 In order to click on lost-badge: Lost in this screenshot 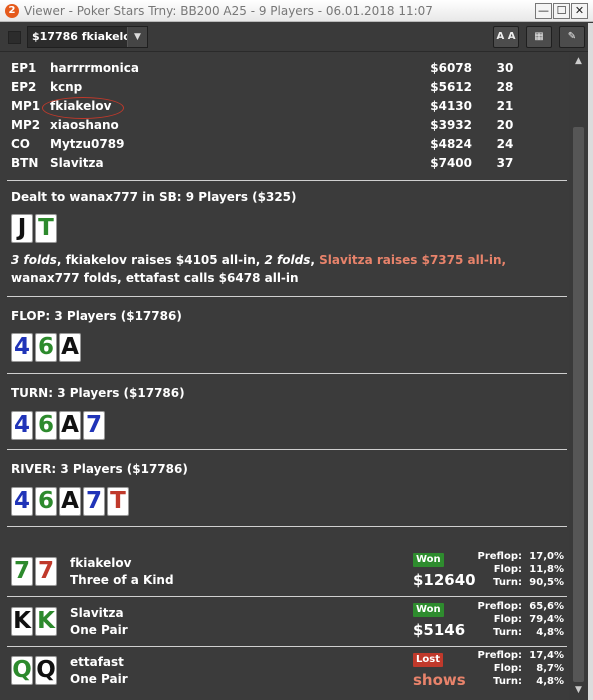, I will do `click(428, 660)`.